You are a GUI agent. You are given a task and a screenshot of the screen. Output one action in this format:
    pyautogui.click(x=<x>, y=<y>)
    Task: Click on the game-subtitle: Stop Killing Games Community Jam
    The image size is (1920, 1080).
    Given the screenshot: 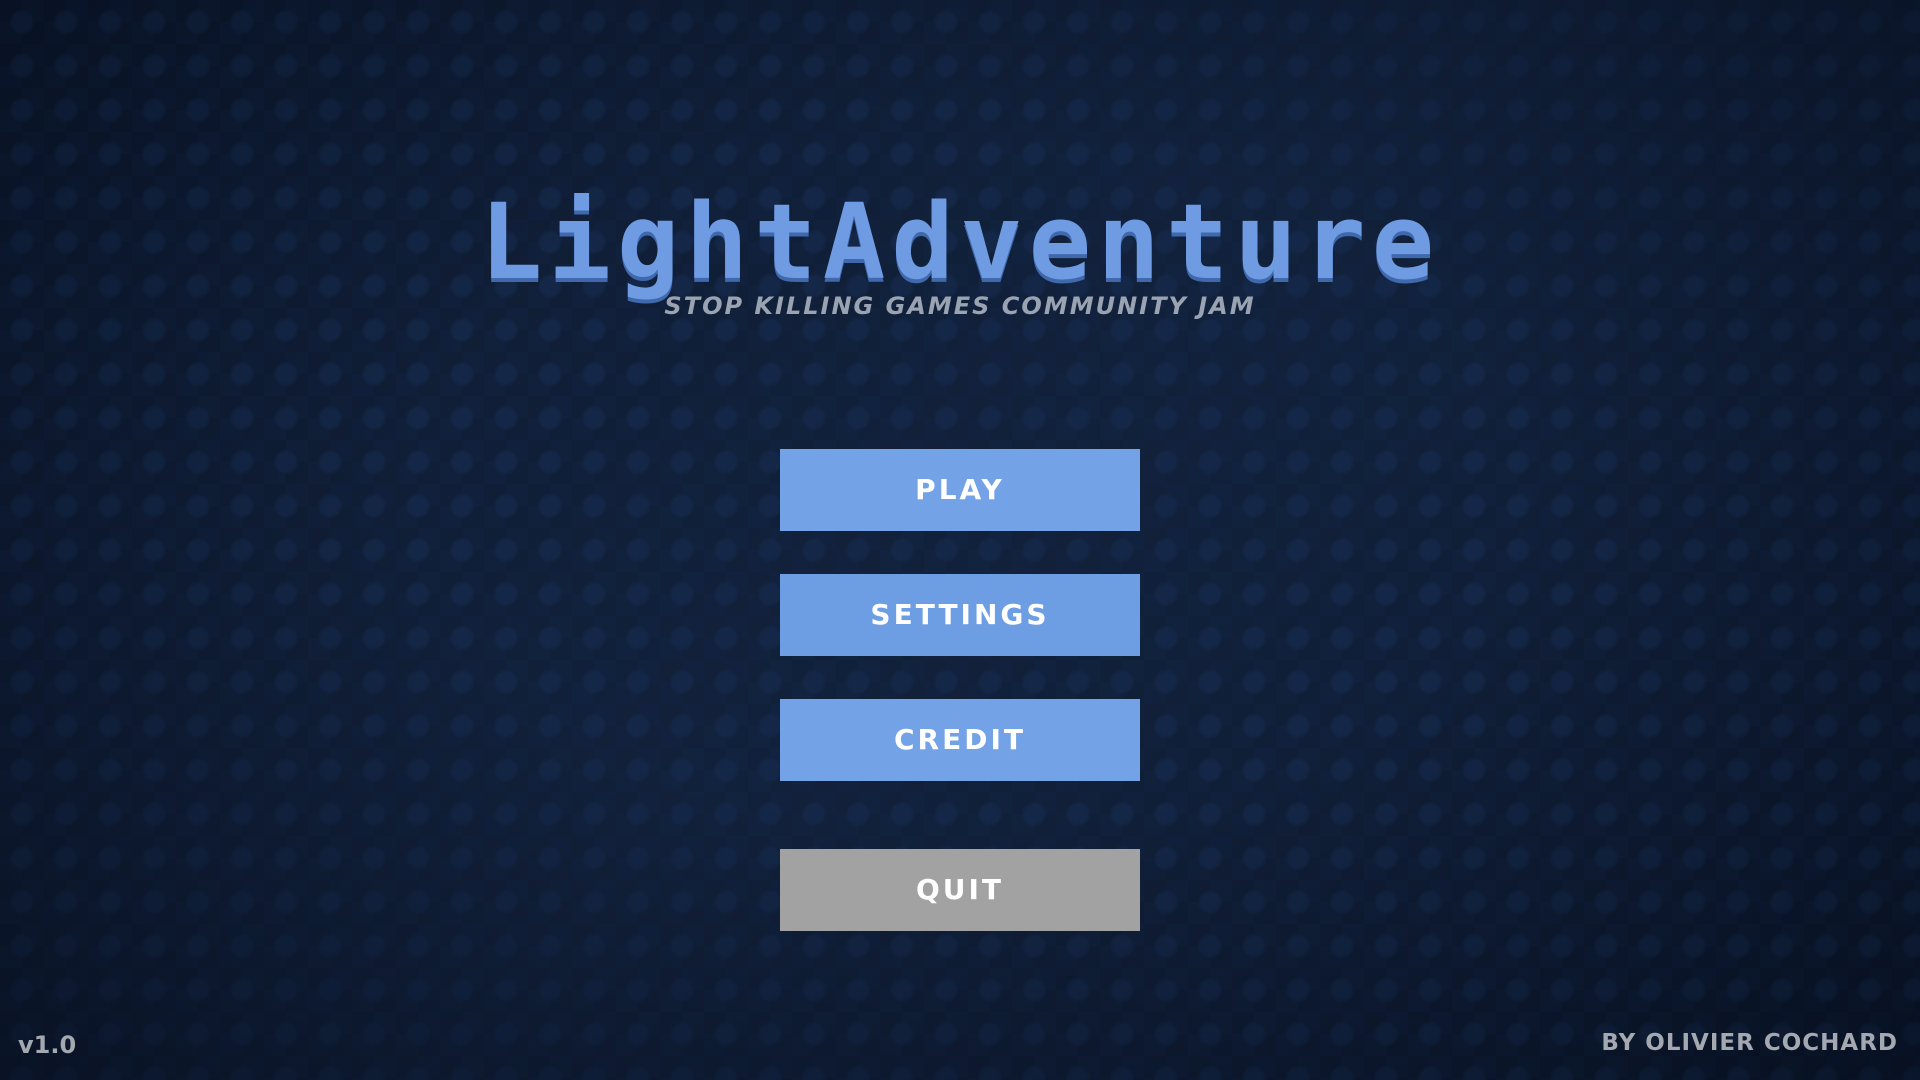 What is the action you would take?
    pyautogui.click(x=960, y=306)
    